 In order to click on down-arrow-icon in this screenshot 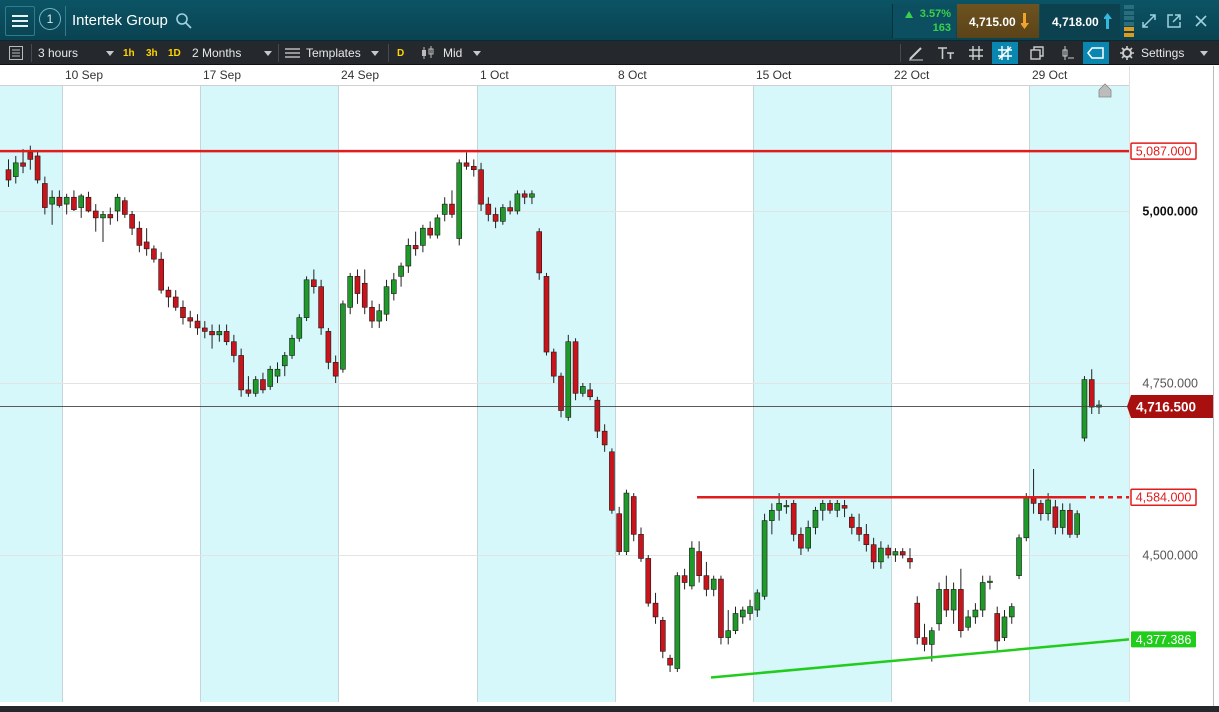, I will do `click(1025, 21)`.